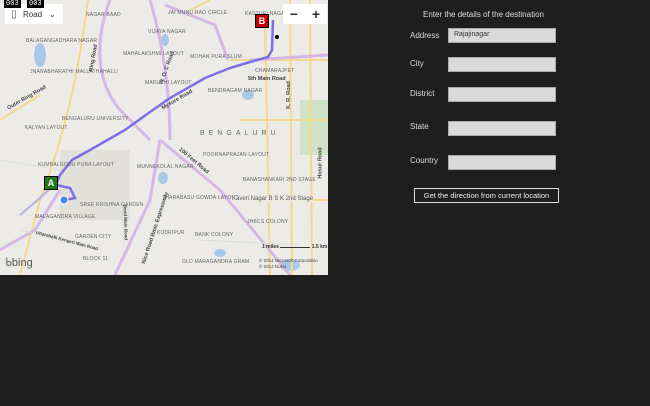 The image size is (650, 406). I want to click on chevron-down-icon: ⌄, so click(52, 14).